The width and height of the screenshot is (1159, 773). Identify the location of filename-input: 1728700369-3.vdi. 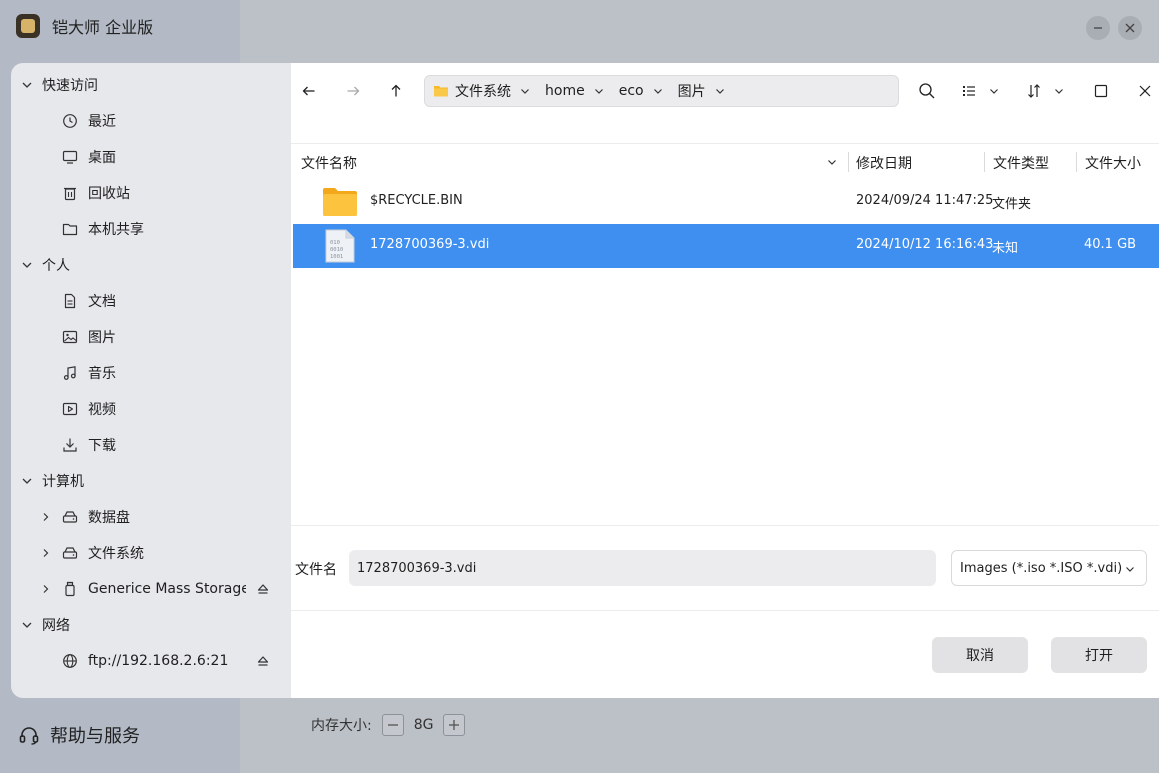
(642, 568).